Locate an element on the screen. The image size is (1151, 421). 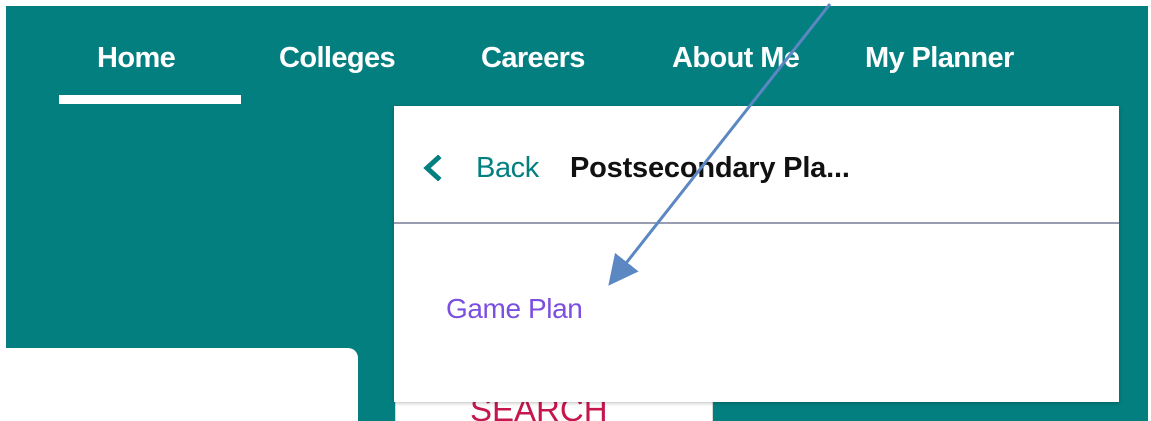
nav-item-about-me: About Me is located at coordinates (736, 58).